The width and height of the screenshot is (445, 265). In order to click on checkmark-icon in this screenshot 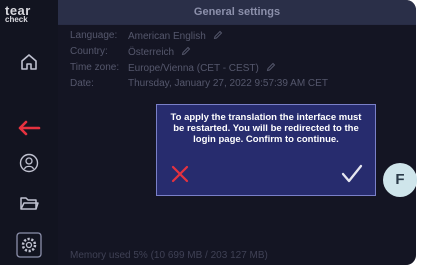, I will do `click(352, 173)`.